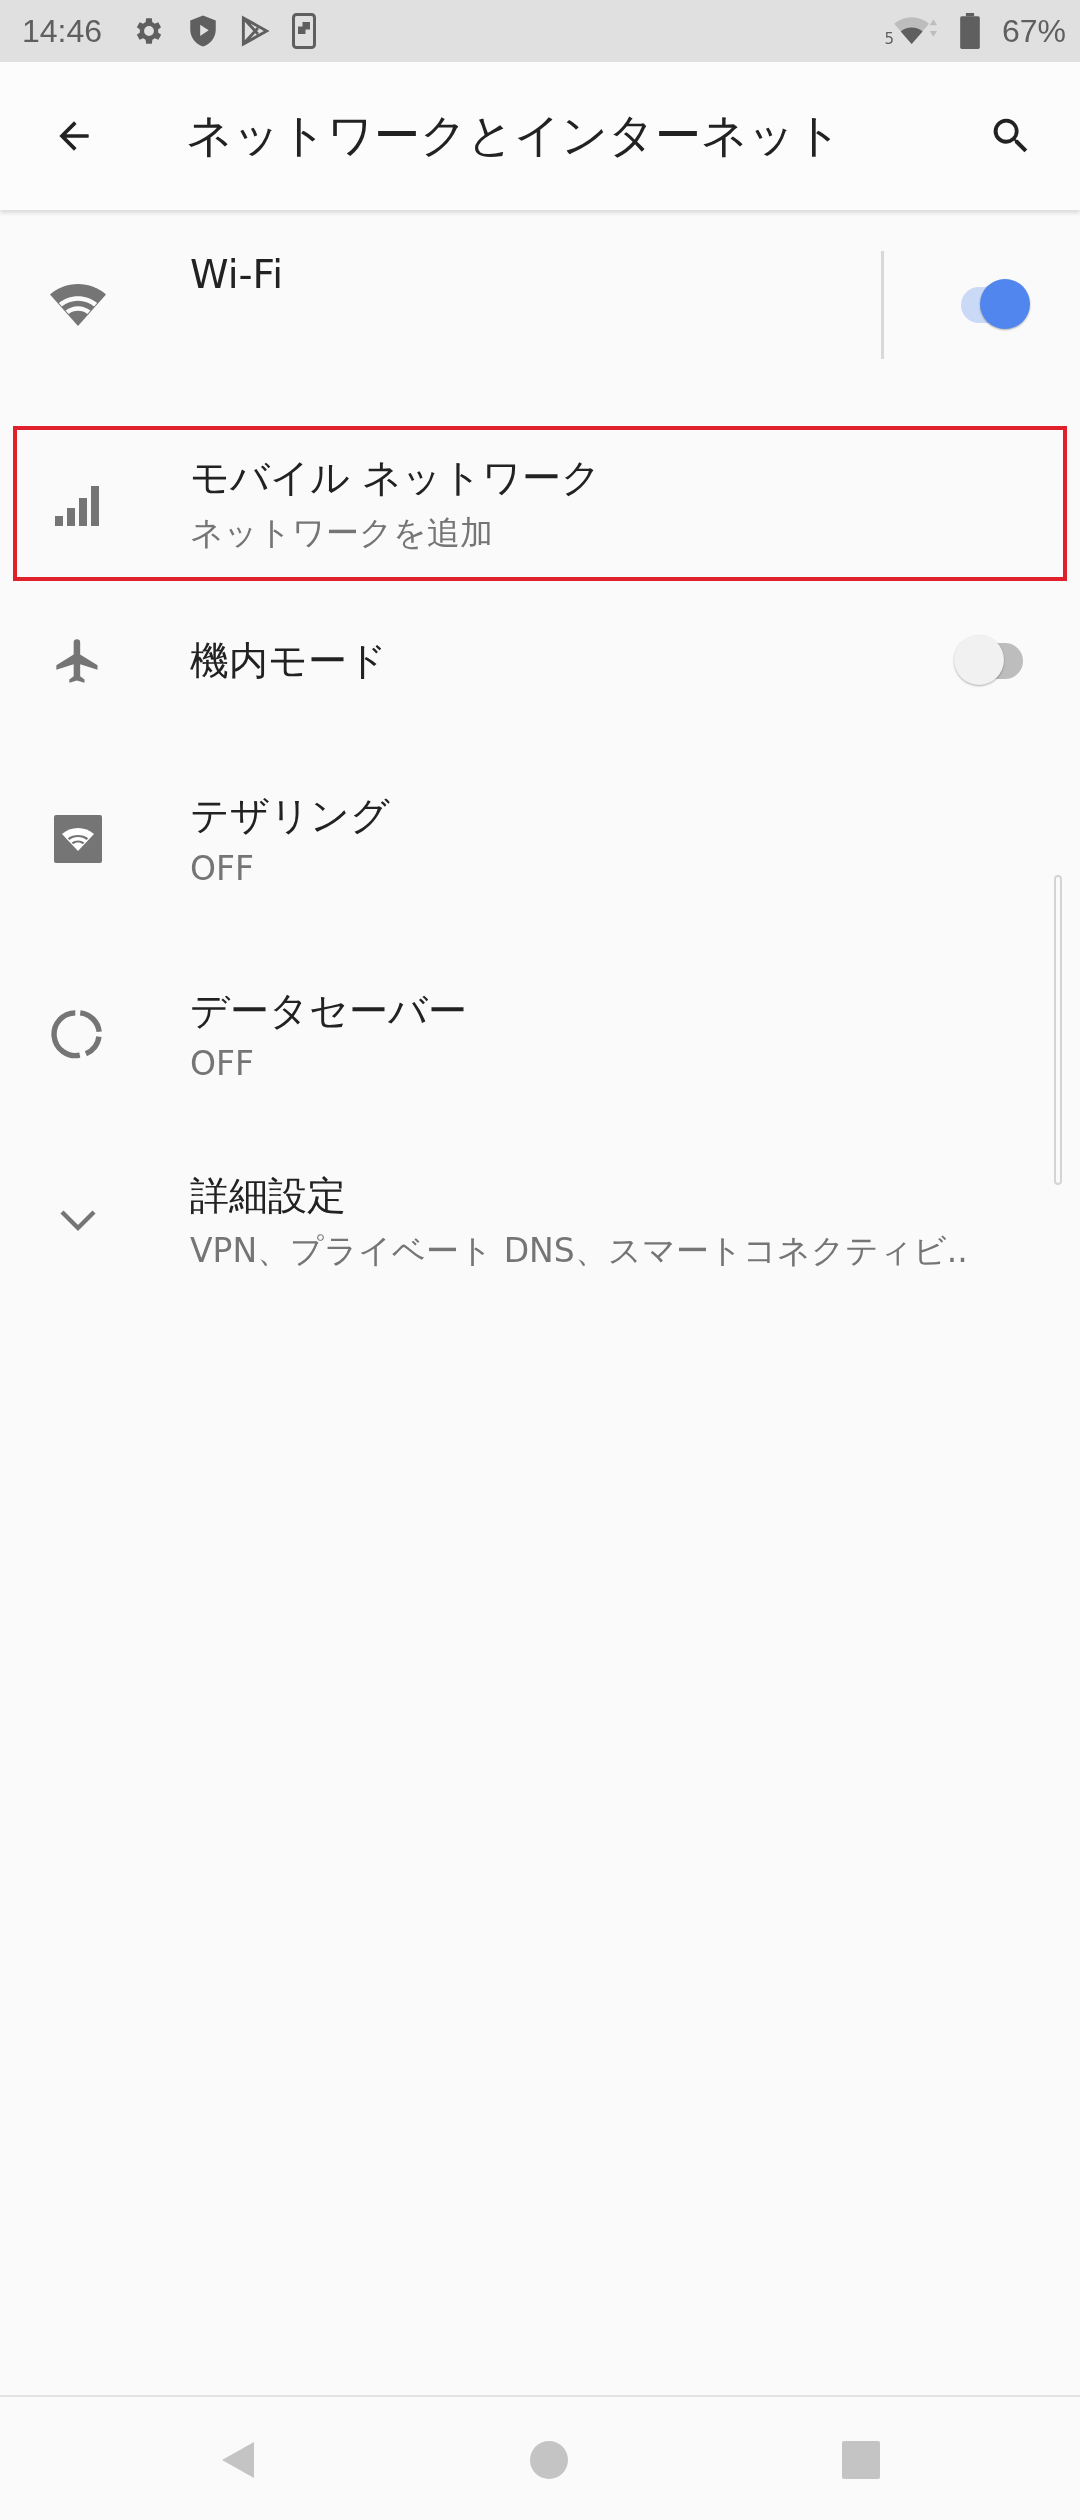  What do you see at coordinates (77, 838) in the screenshot?
I see `hotspot-icon` at bounding box center [77, 838].